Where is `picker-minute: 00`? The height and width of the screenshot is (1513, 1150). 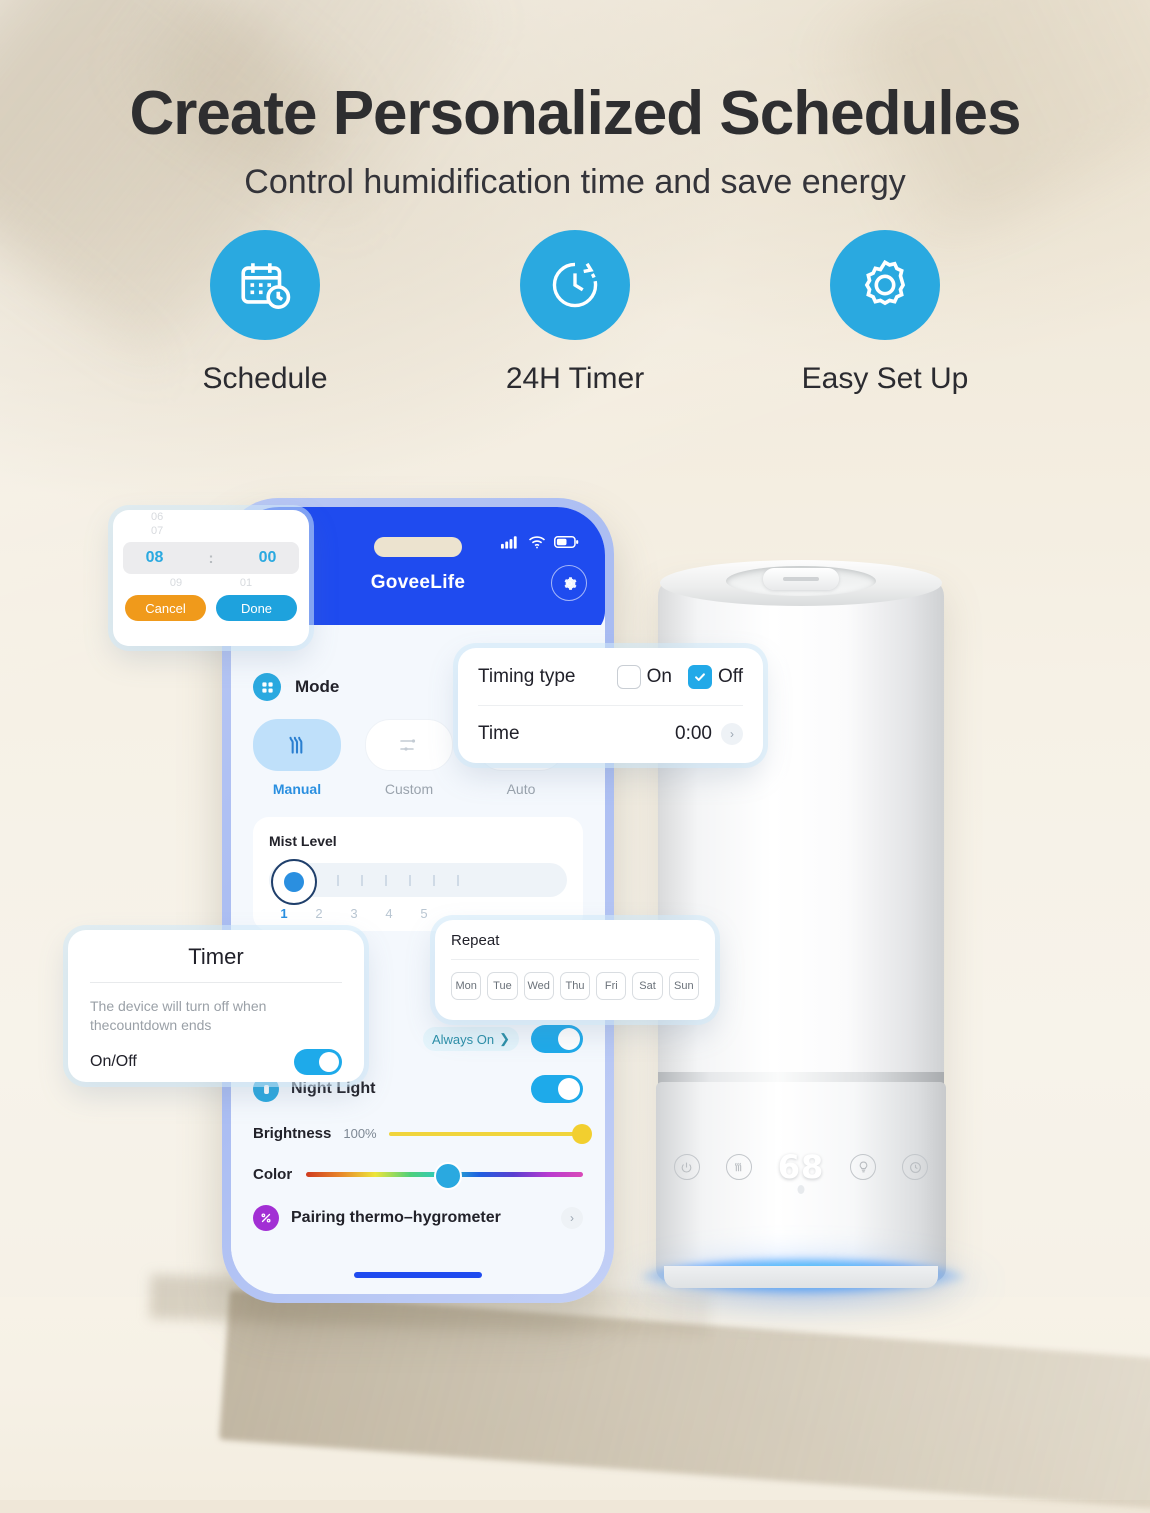 picker-minute: 00 is located at coordinates (268, 558).